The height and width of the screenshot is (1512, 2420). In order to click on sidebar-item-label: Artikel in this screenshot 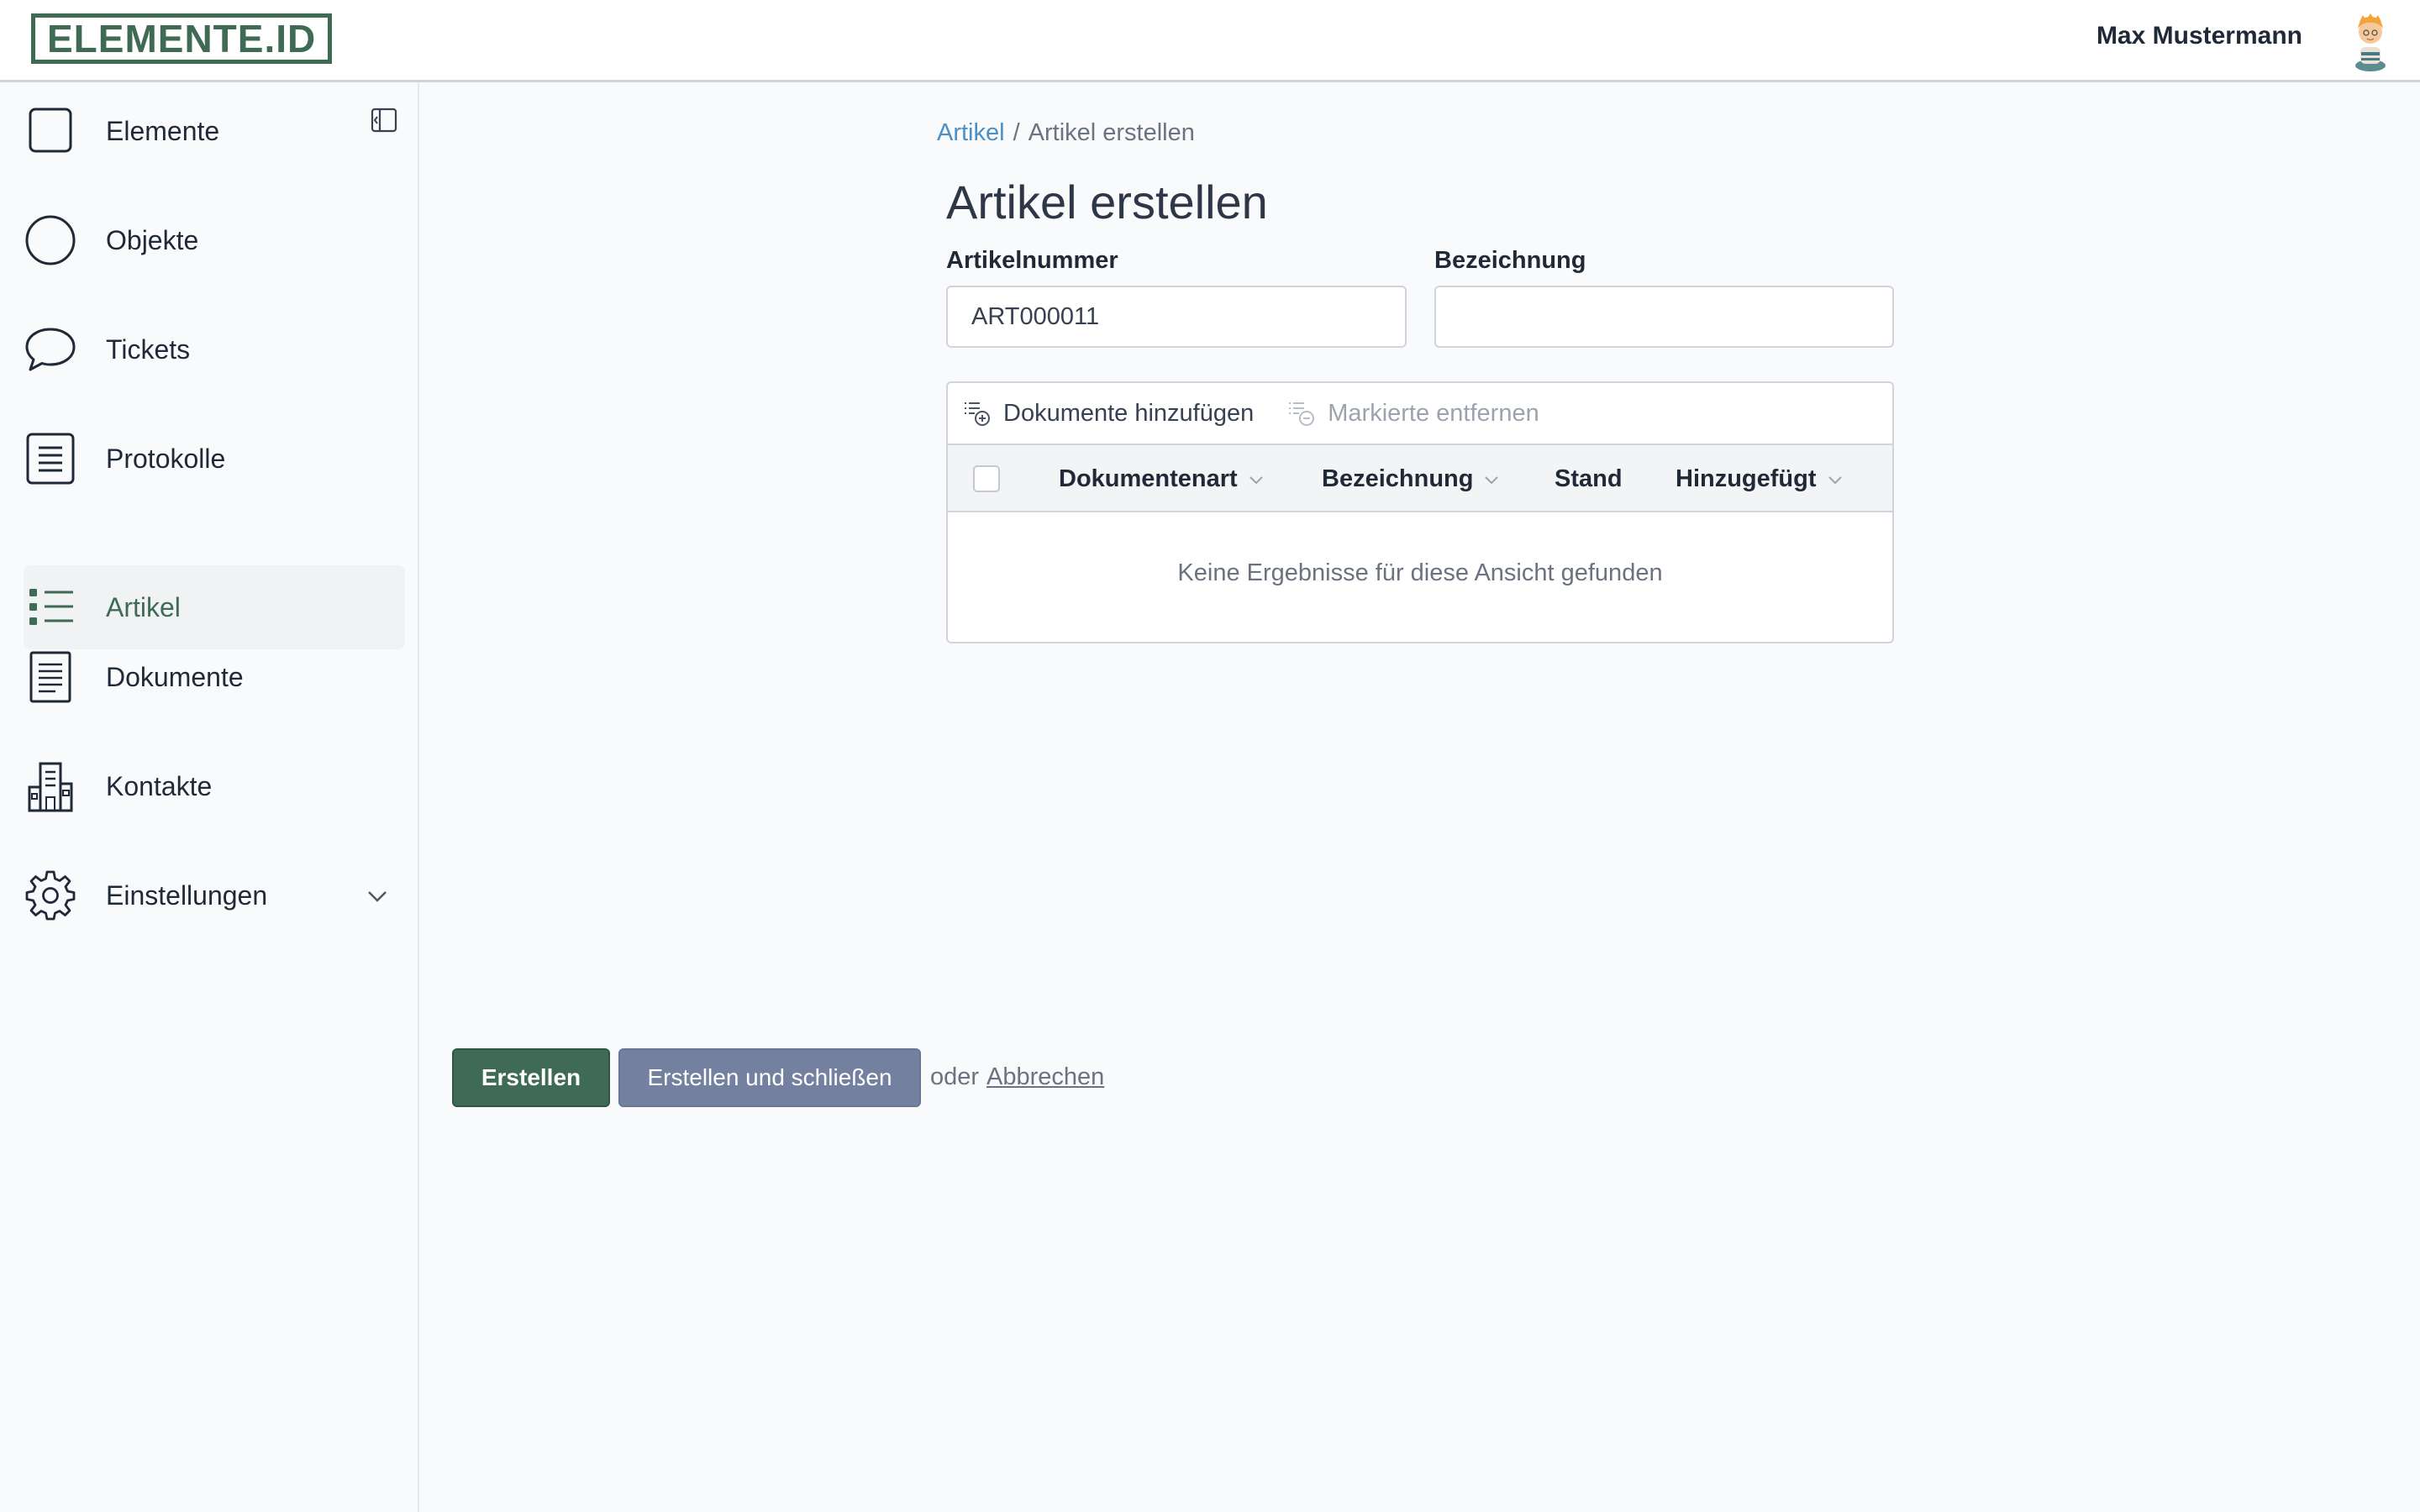, I will do `click(143, 606)`.